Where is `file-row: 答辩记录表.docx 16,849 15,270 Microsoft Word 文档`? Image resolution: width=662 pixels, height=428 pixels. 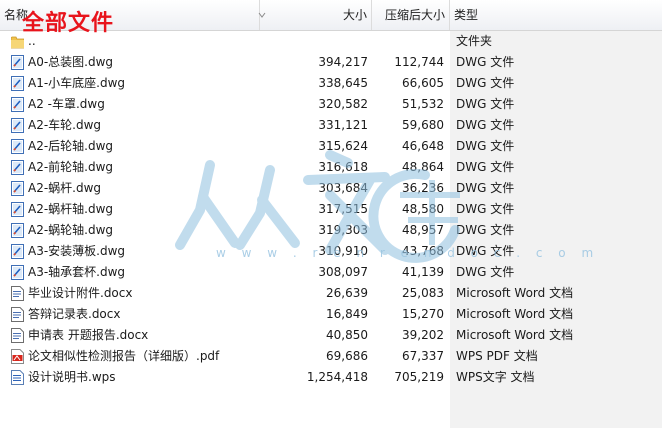 file-row: 答辩记录表.docx 16,849 15,270 Microsoft Word 文档 is located at coordinates (331, 314).